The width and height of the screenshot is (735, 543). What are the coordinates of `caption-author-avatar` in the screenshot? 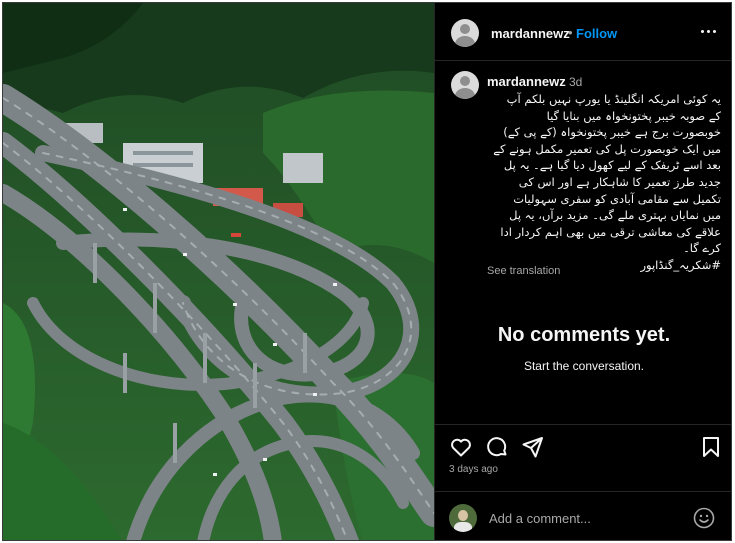 It's located at (465, 85).